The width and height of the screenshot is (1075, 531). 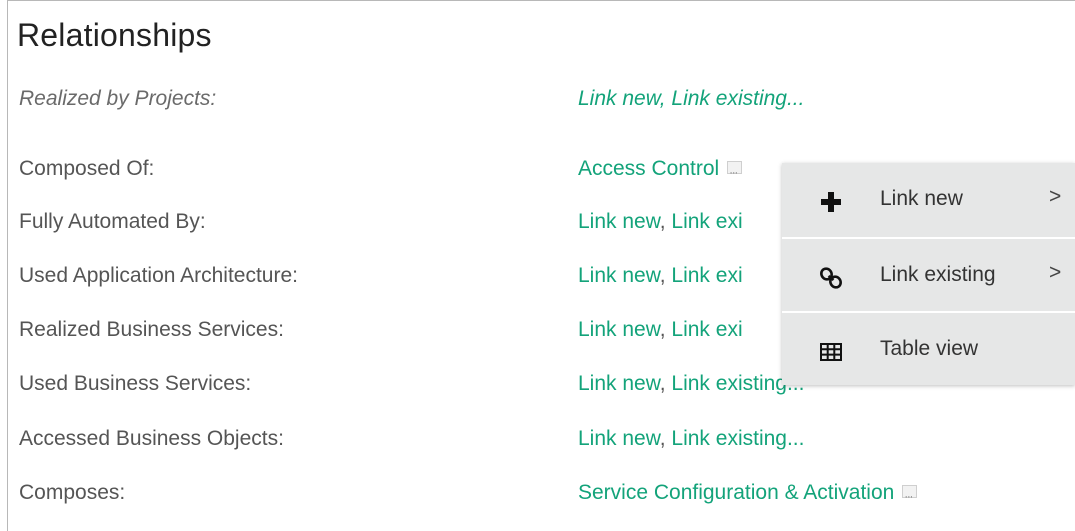 What do you see at coordinates (112, 221) in the screenshot?
I see `relationship-label: Fully Automated By:` at bounding box center [112, 221].